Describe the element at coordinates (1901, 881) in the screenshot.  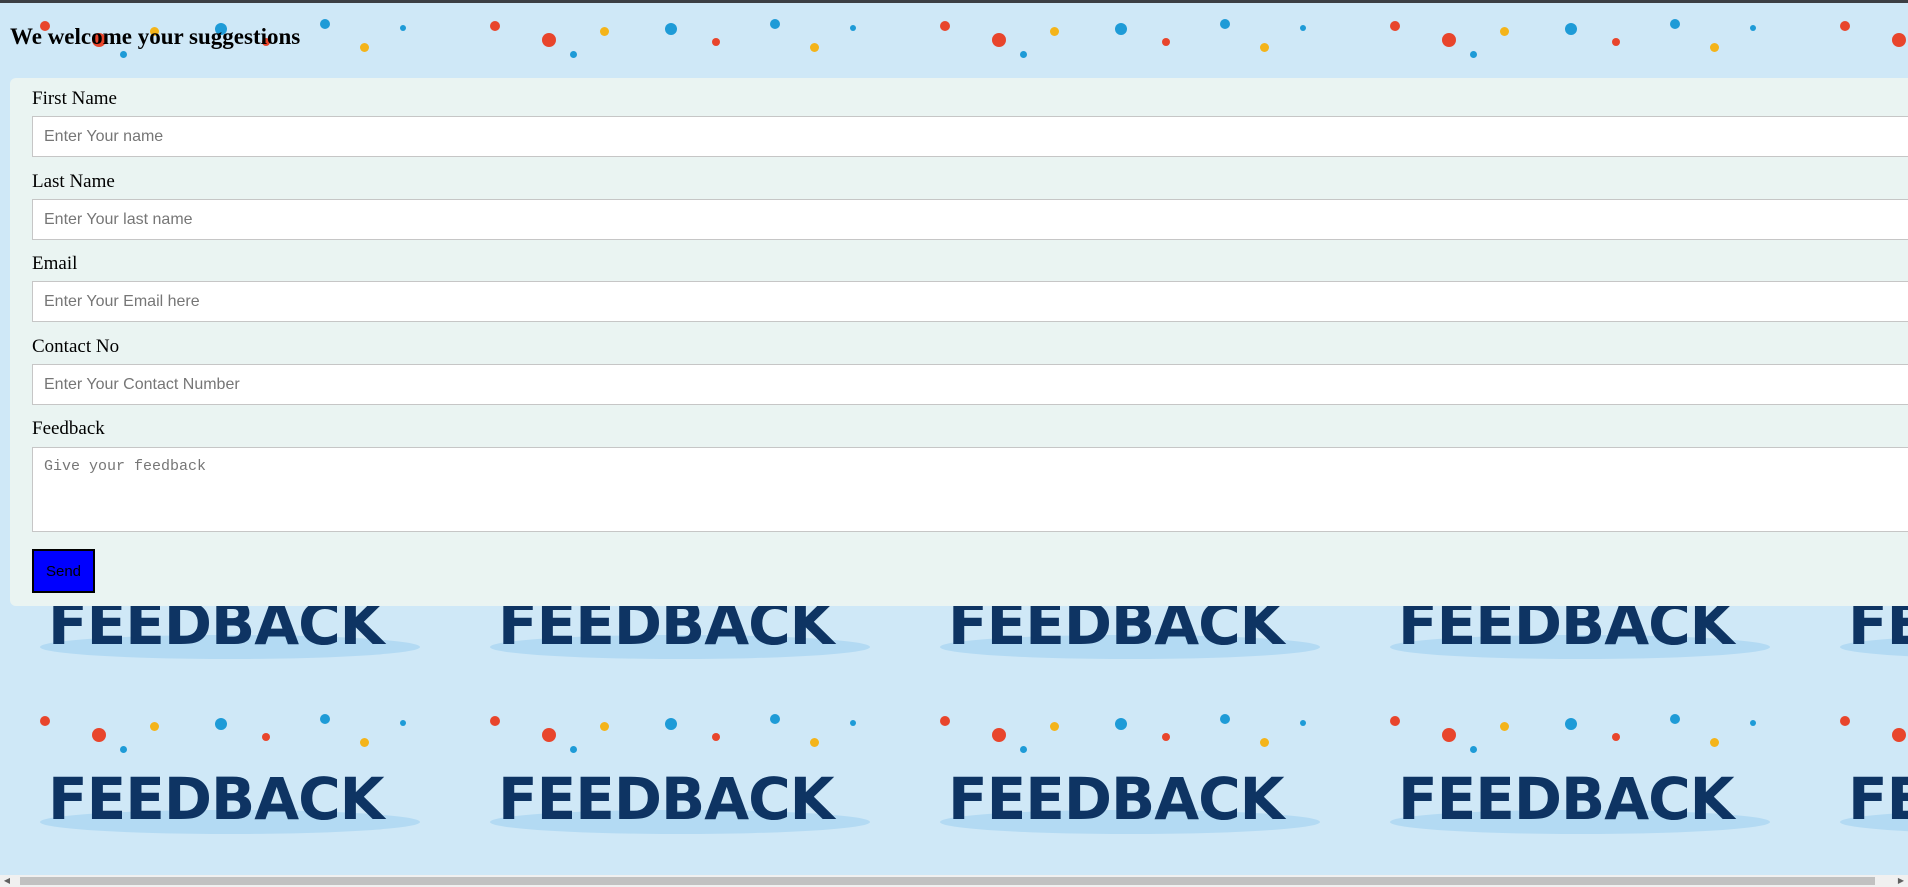
I see `scroll-right-arrow-icon: ▶` at that location.